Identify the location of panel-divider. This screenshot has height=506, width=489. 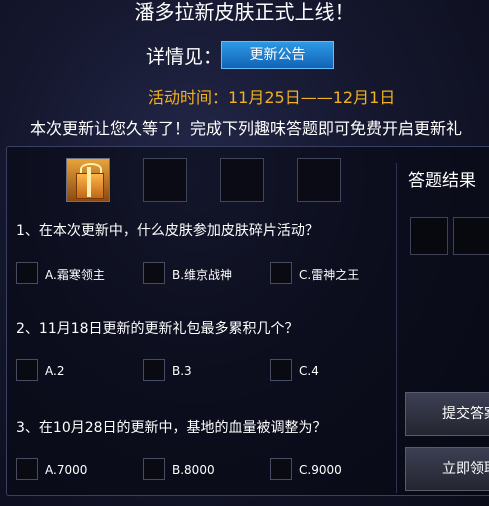
(396, 328).